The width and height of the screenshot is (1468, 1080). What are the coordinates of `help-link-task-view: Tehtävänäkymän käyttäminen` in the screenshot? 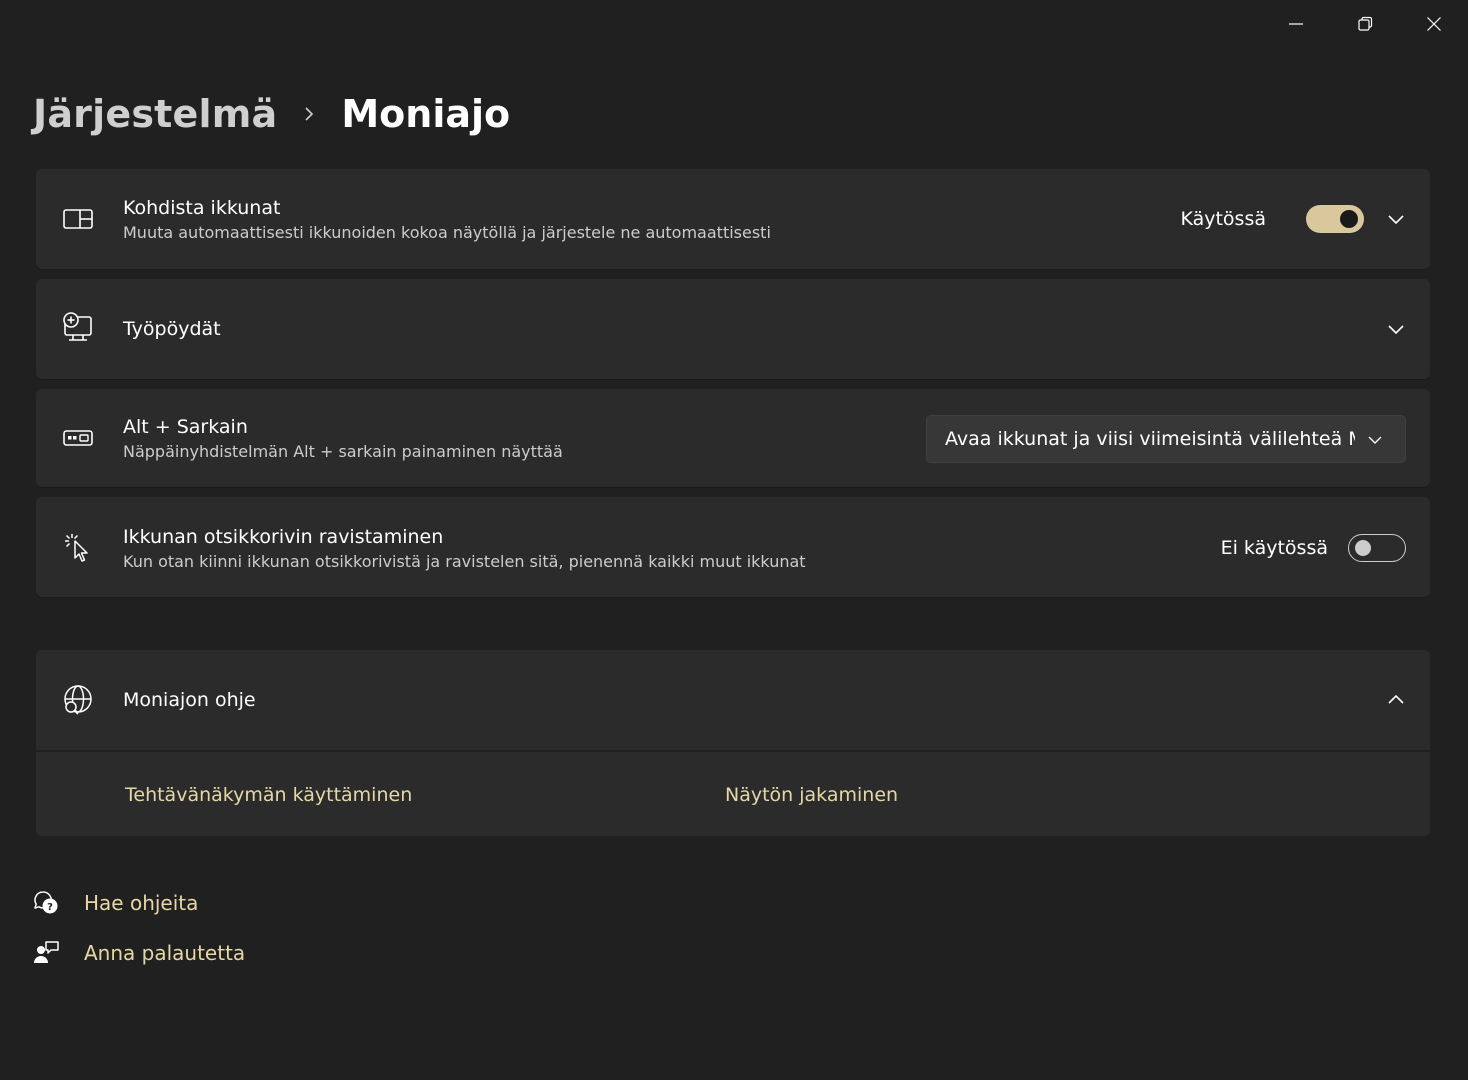 It's located at (268, 795).